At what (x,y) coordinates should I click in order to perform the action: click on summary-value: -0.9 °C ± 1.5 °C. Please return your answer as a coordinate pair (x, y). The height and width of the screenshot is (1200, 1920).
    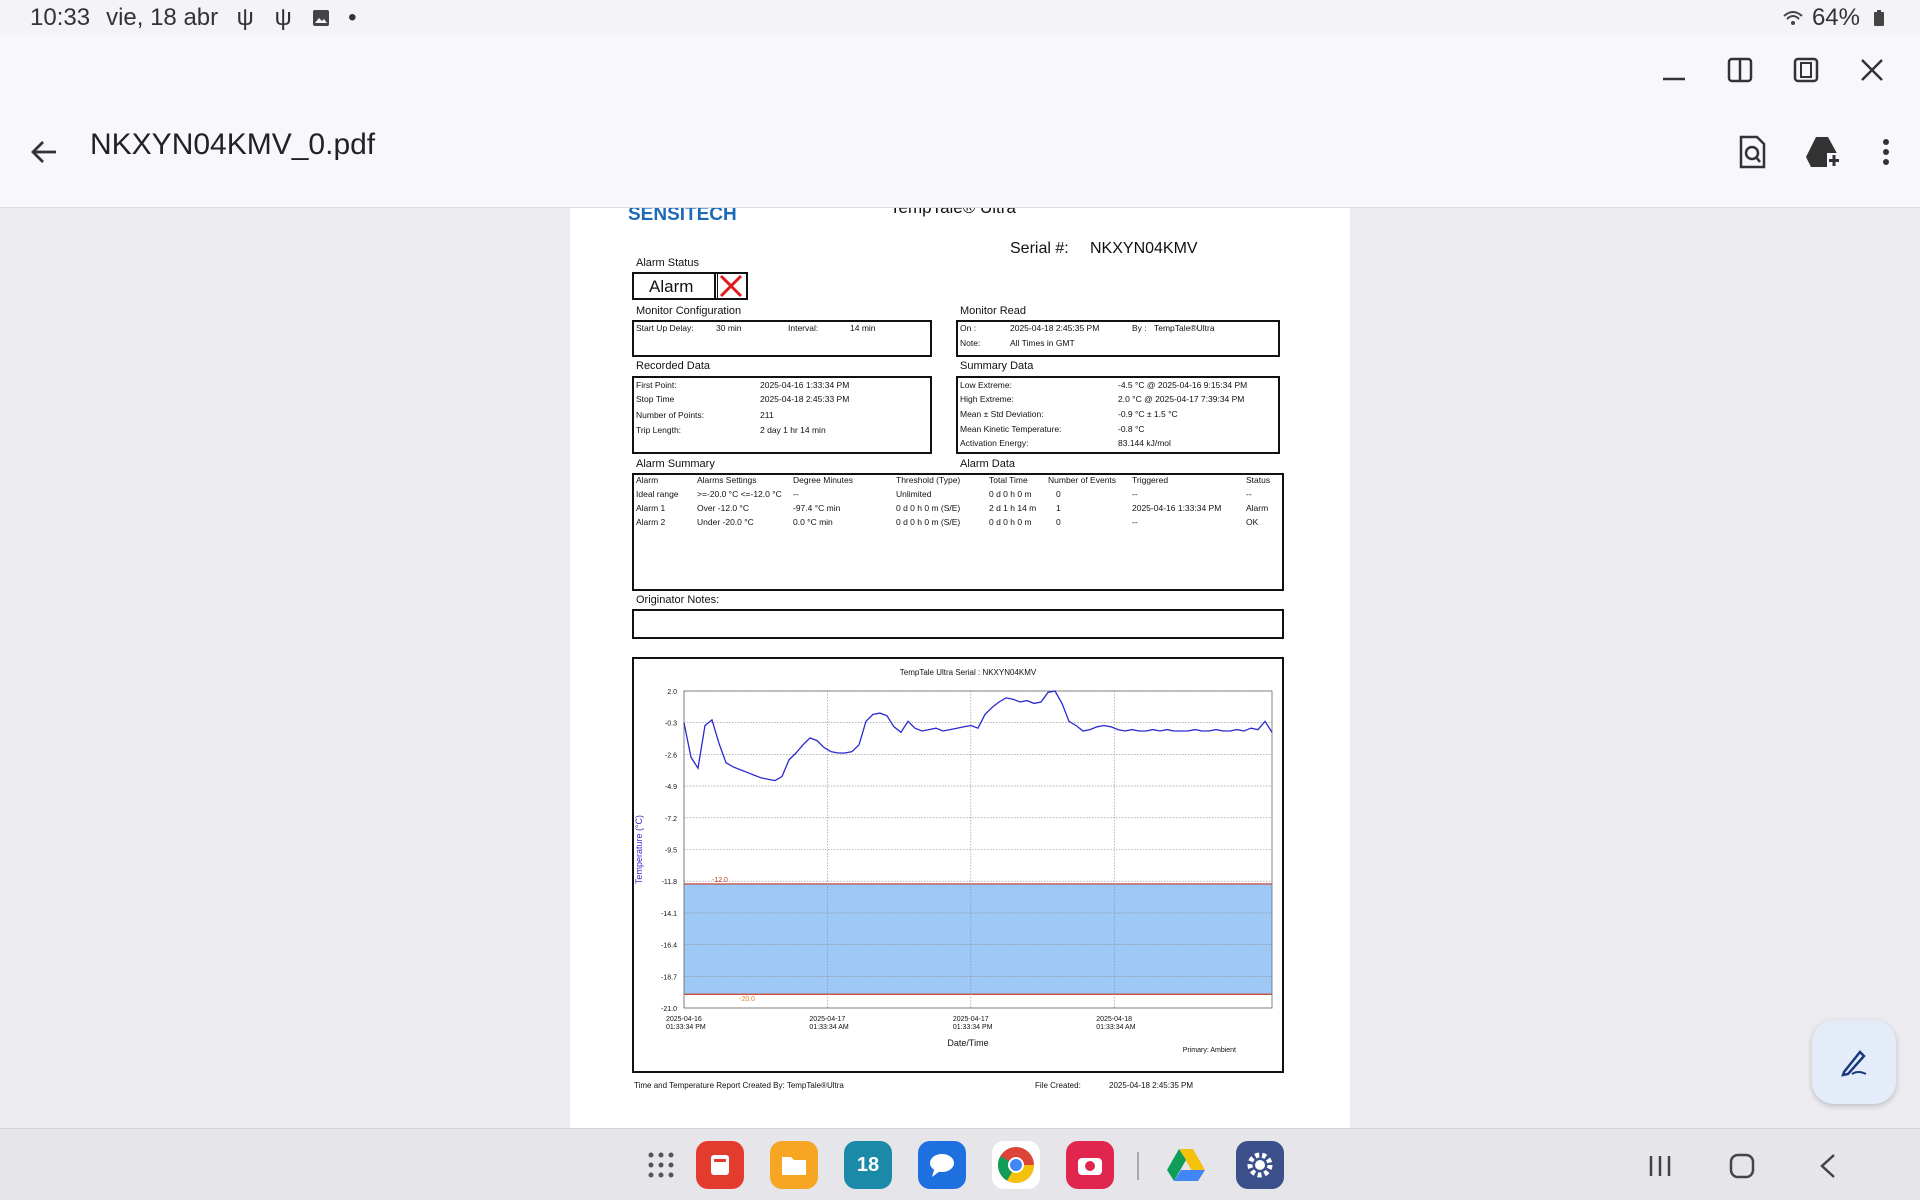
    Looking at the image, I should click on (1148, 414).